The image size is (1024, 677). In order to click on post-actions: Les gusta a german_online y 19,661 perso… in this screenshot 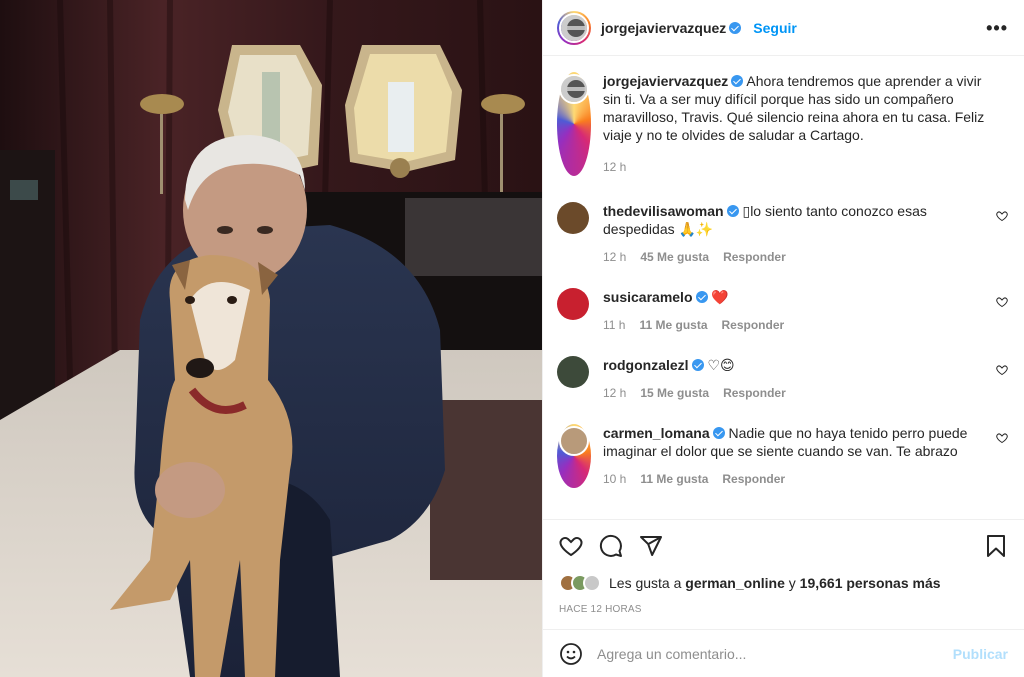, I will do `click(783, 574)`.